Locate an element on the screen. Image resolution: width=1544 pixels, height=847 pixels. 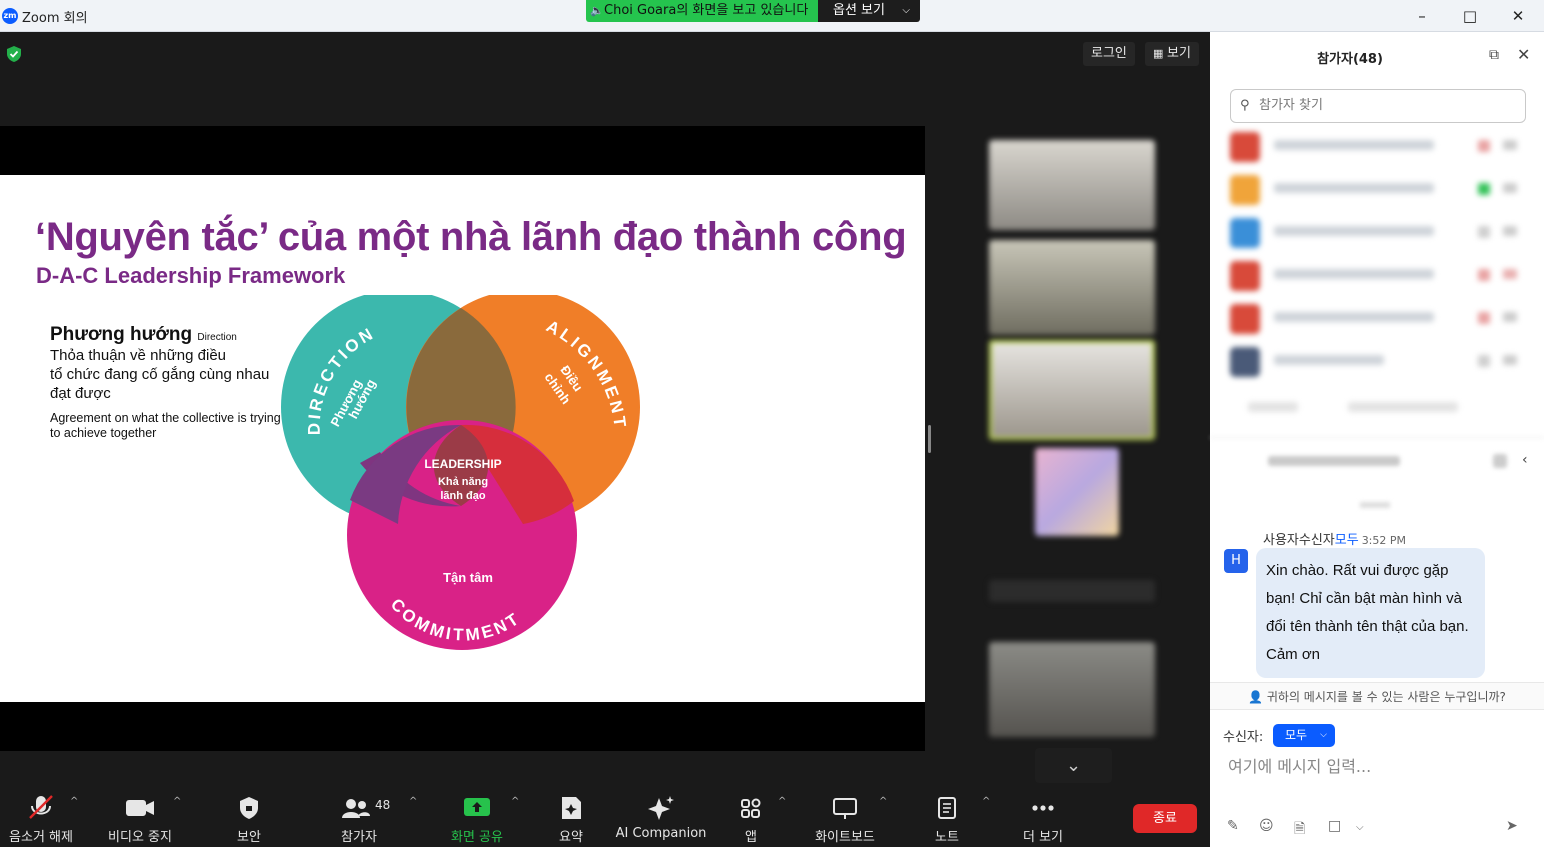
close-window-button: ✕ is located at coordinates (1518, 16).